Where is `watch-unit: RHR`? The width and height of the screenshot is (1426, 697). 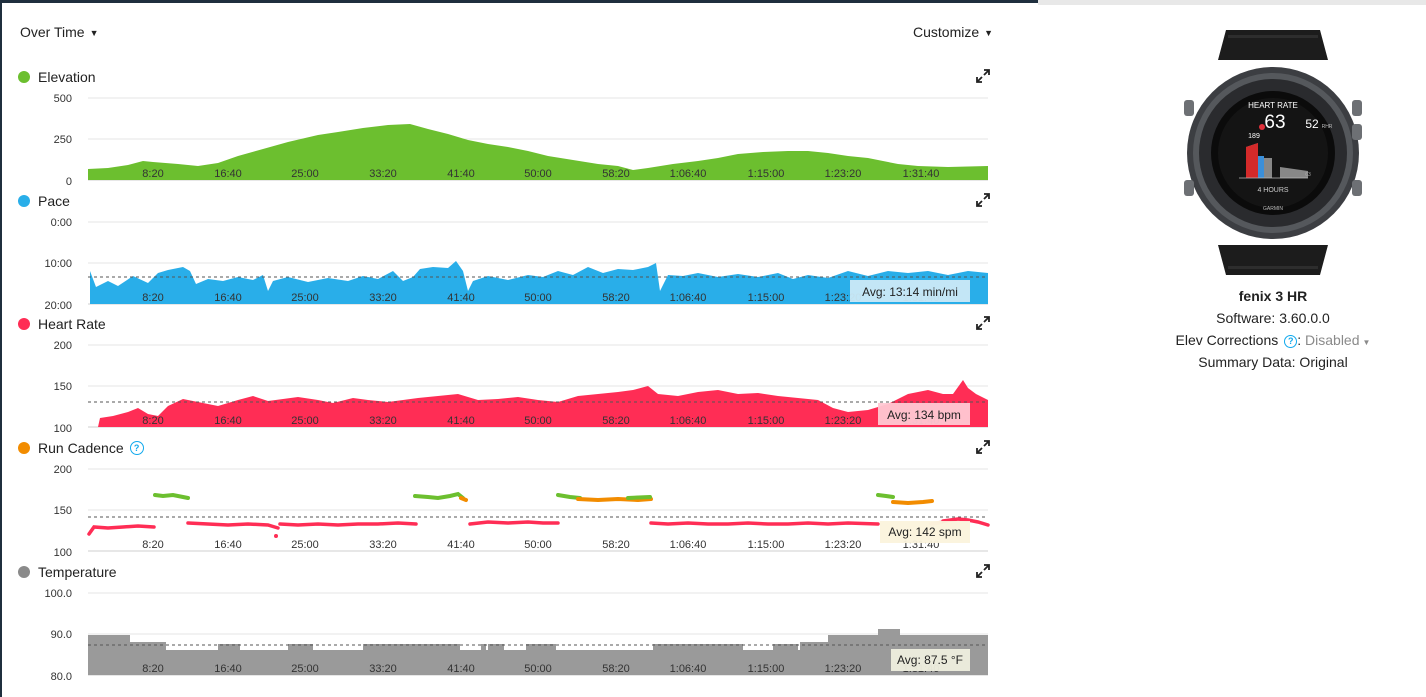
watch-unit: RHR is located at coordinates (1327, 127).